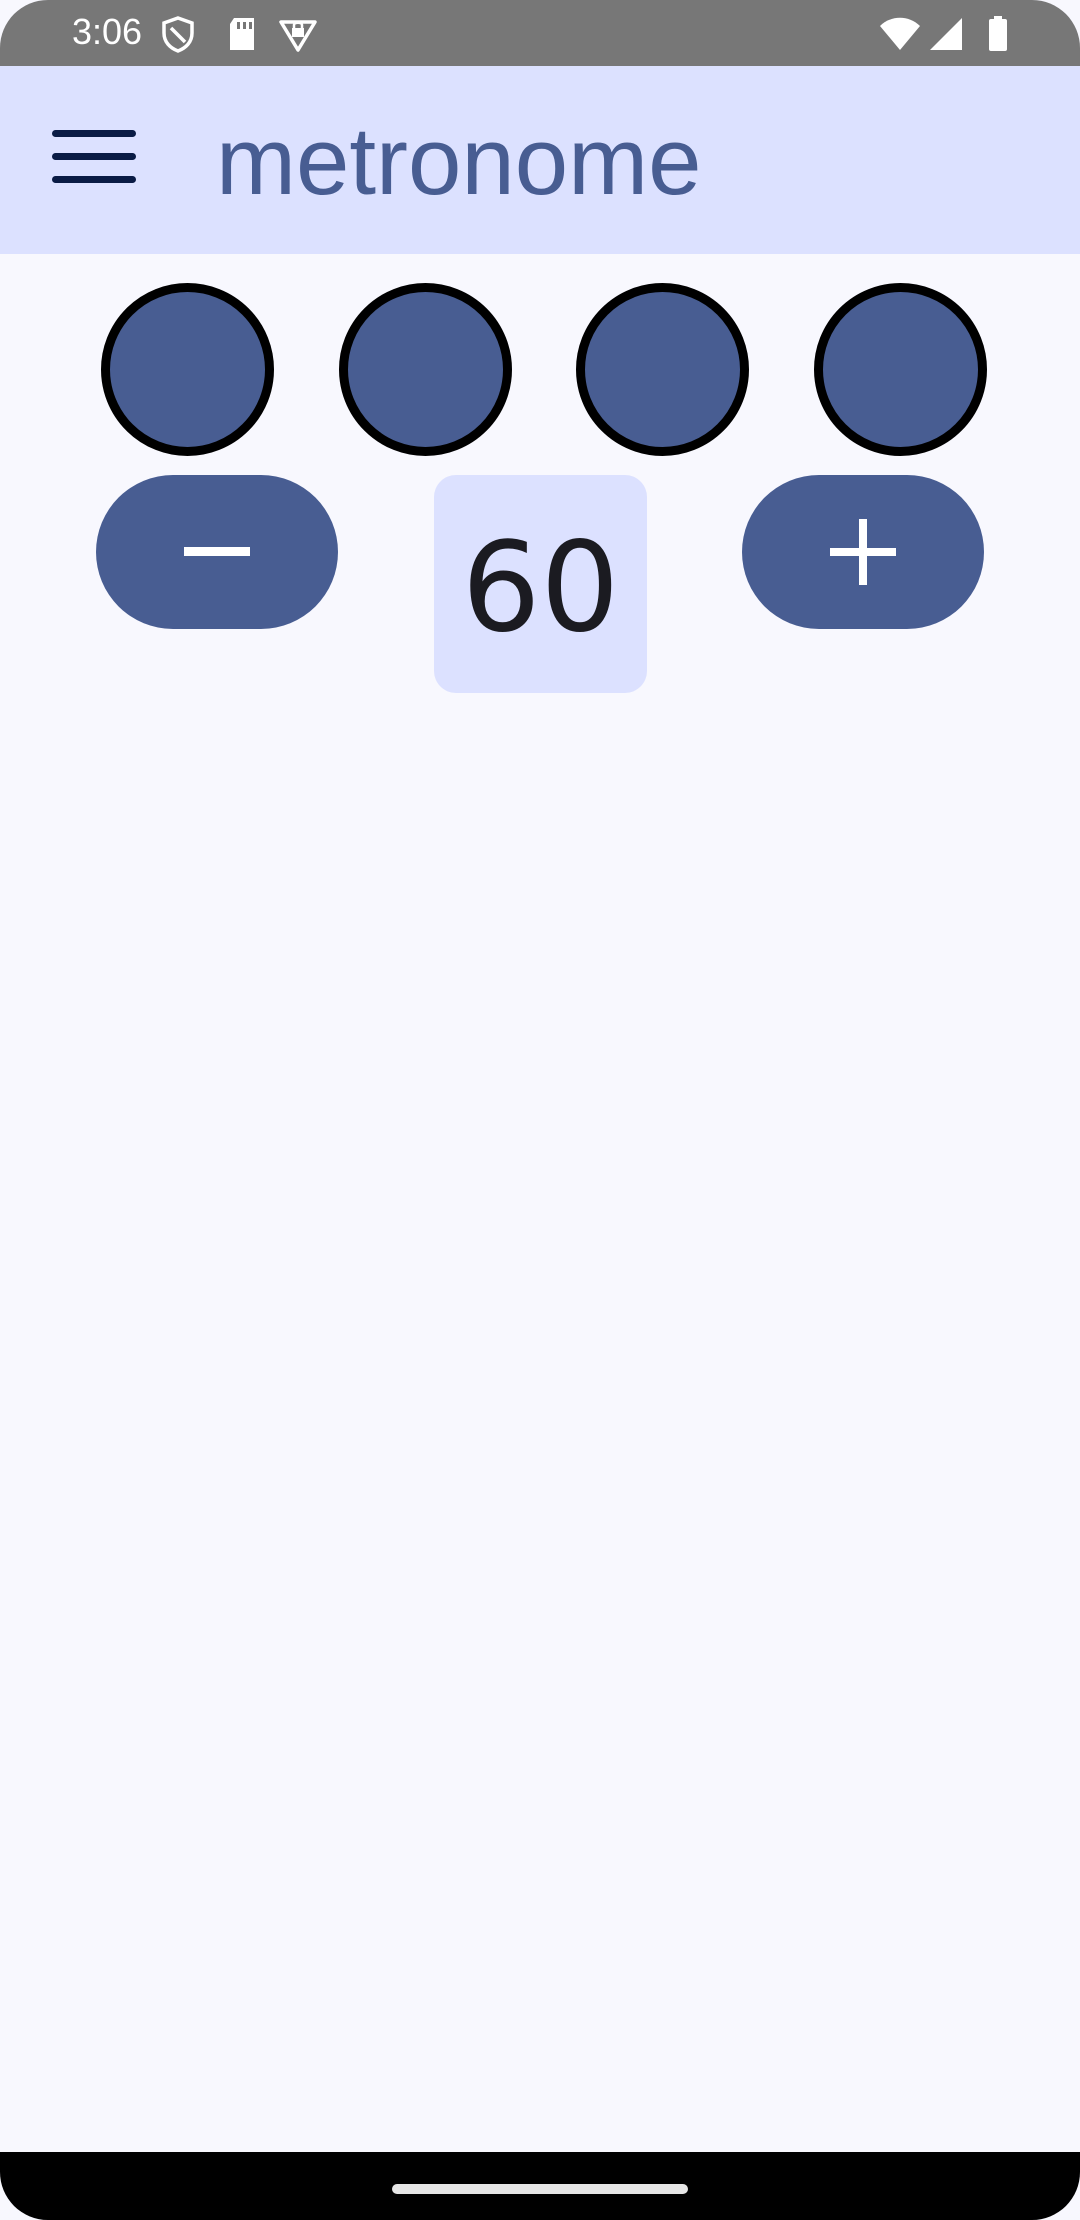 The height and width of the screenshot is (2220, 1080). I want to click on wifi-icon, so click(899, 34).